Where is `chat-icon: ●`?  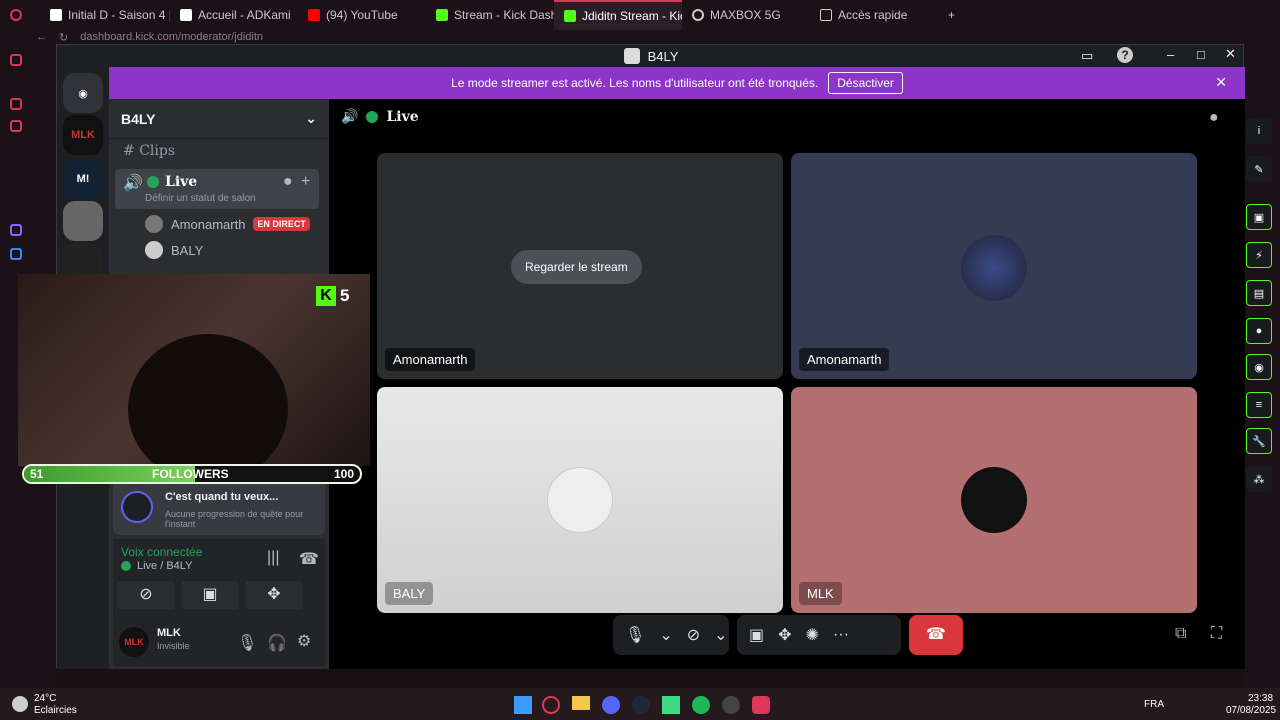
chat-icon: ● is located at coordinates (1259, 331).